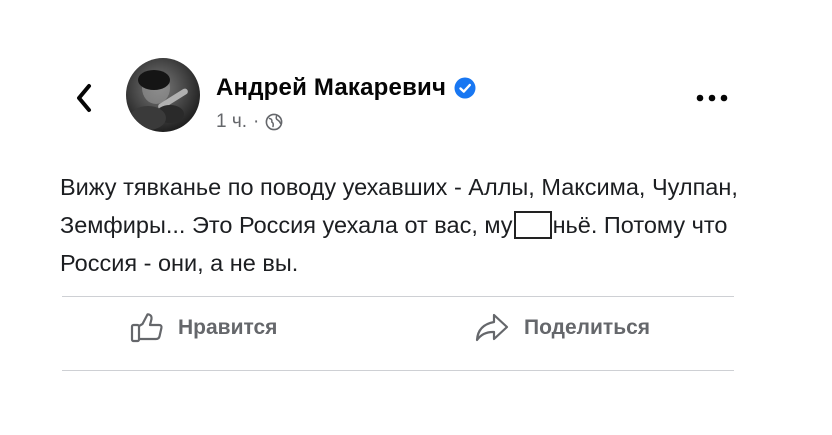  What do you see at coordinates (231, 122) in the screenshot?
I see `post-time: 1 ч.` at bounding box center [231, 122].